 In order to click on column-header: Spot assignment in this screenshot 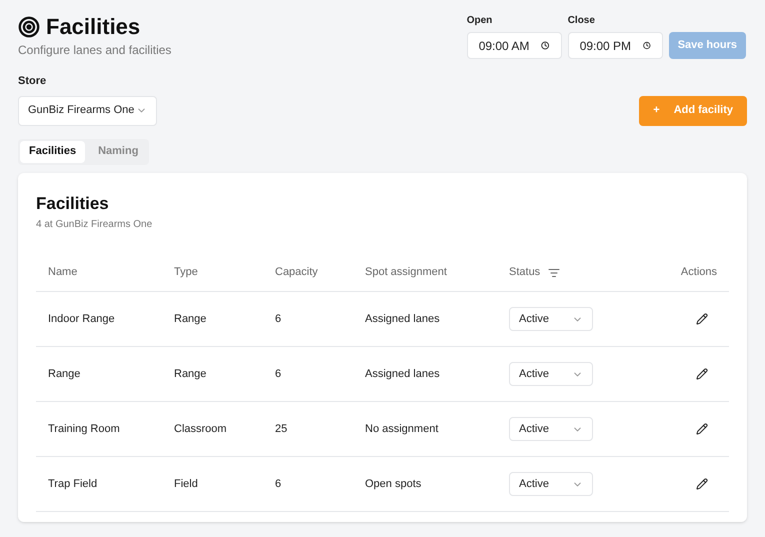, I will do `click(406, 272)`.